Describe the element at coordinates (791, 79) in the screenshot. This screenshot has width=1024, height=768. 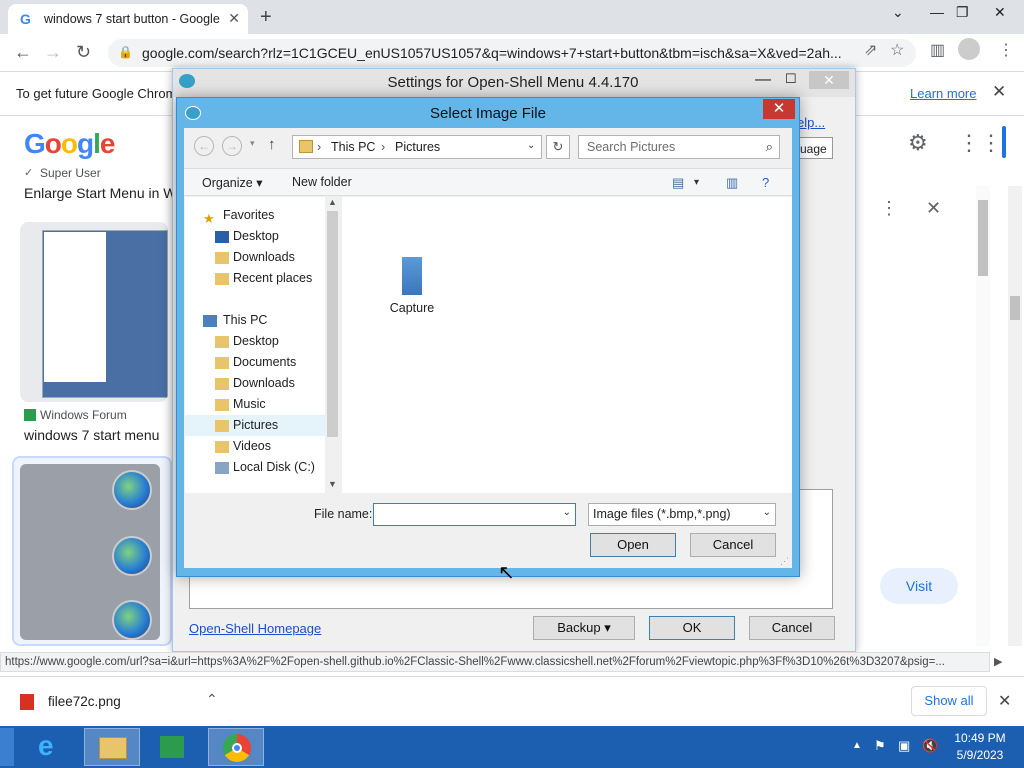
I see `settings-maximize-icon: ☐` at that location.